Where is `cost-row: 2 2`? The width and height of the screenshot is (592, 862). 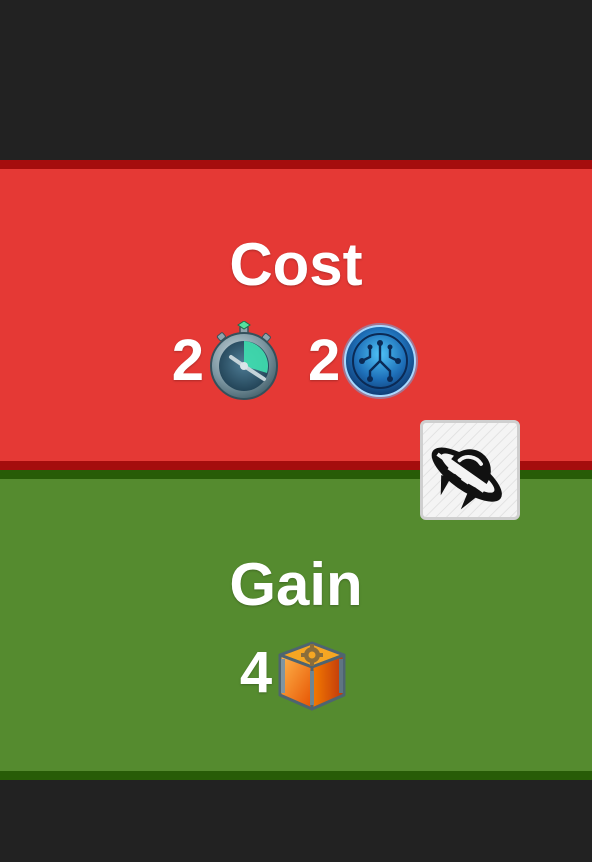
cost-row: 2 2 is located at coordinates (296, 361).